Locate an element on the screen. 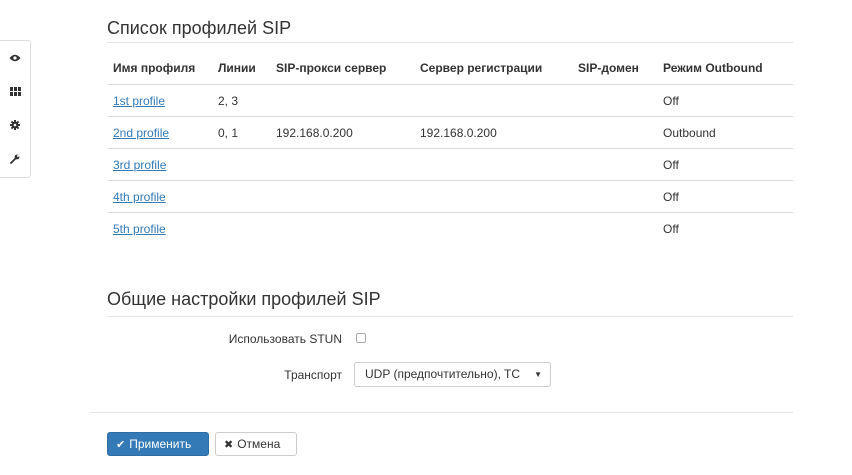 The image size is (852, 475). profile-link: 1st profile is located at coordinates (139, 101).